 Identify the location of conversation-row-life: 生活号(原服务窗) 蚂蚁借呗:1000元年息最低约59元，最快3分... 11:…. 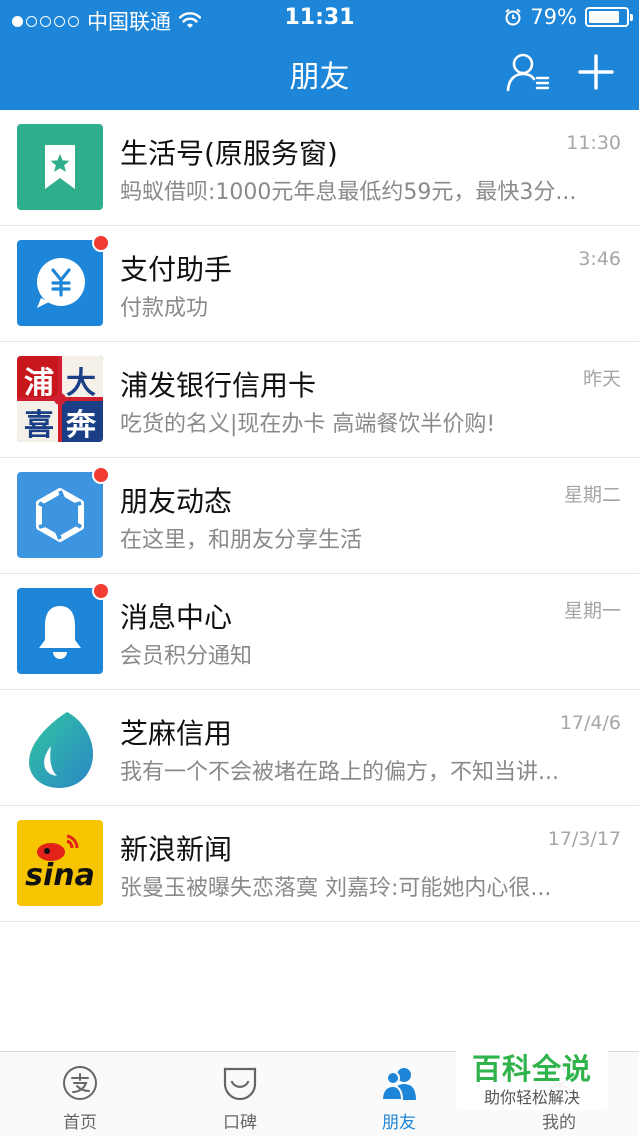
(319, 168).